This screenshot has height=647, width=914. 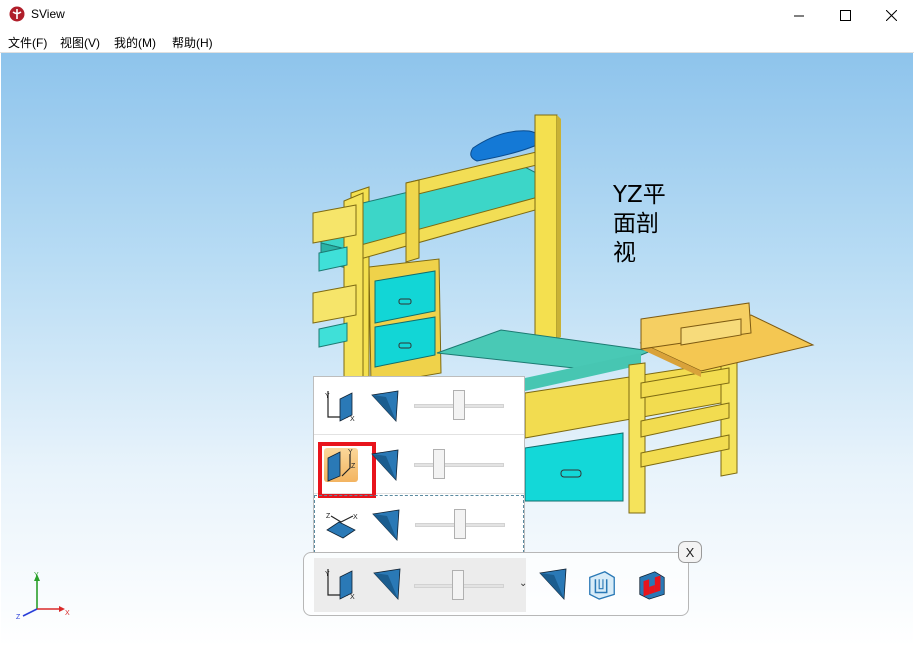 What do you see at coordinates (690, 552) in the screenshot?
I see `close-section-button: X` at bounding box center [690, 552].